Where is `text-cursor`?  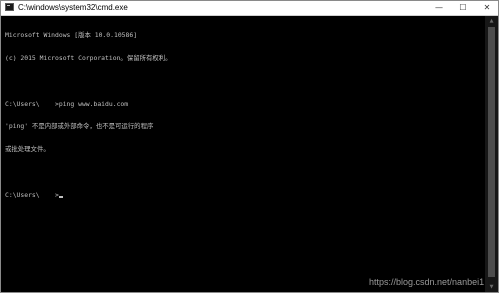 text-cursor is located at coordinates (60, 197).